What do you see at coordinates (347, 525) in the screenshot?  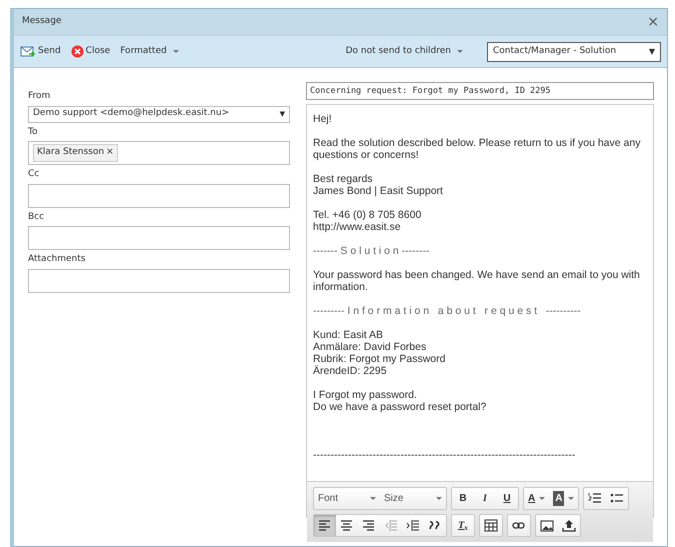 I see `align-center-icon` at bounding box center [347, 525].